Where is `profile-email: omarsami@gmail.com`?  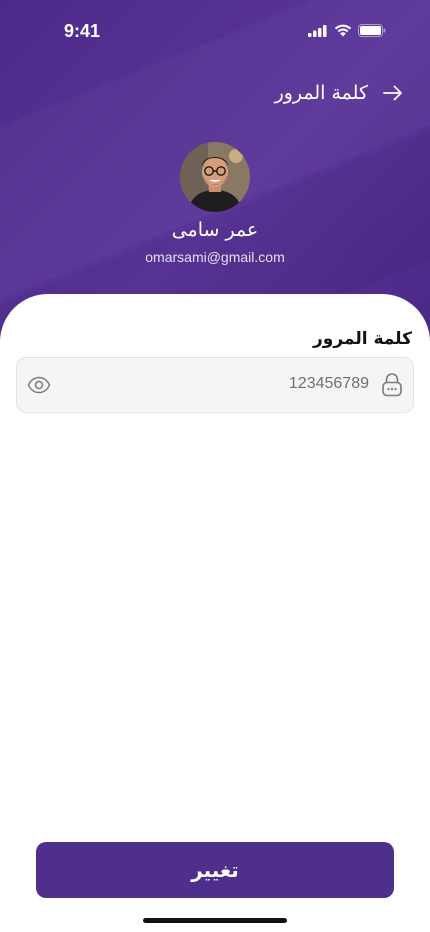 profile-email: omarsami@gmail.com is located at coordinates (215, 257).